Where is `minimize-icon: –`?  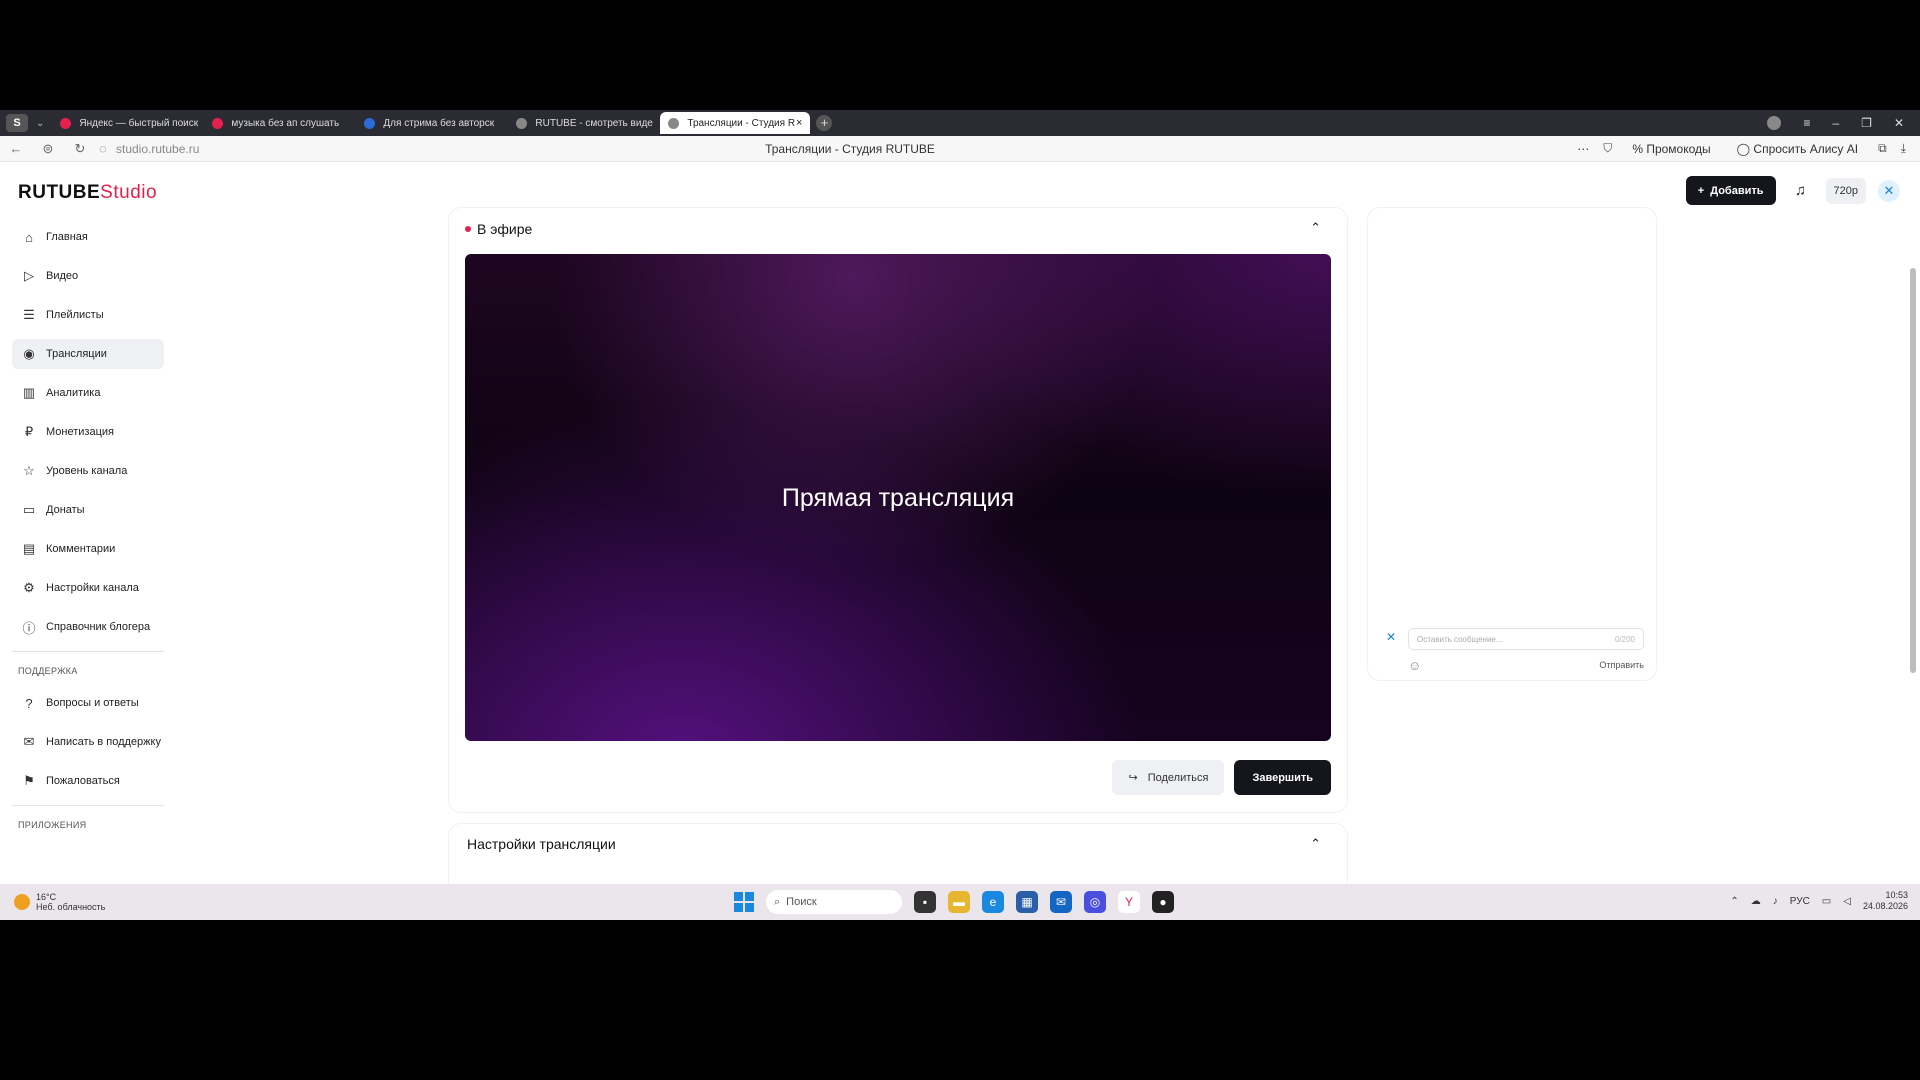 minimize-icon: – is located at coordinates (1835, 123).